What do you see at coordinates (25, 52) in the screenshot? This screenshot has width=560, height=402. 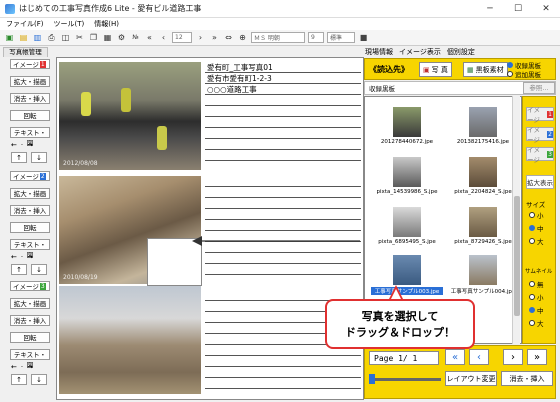 I see `tab-photo-management: 写真帳管理` at bounding box center [25, 52].